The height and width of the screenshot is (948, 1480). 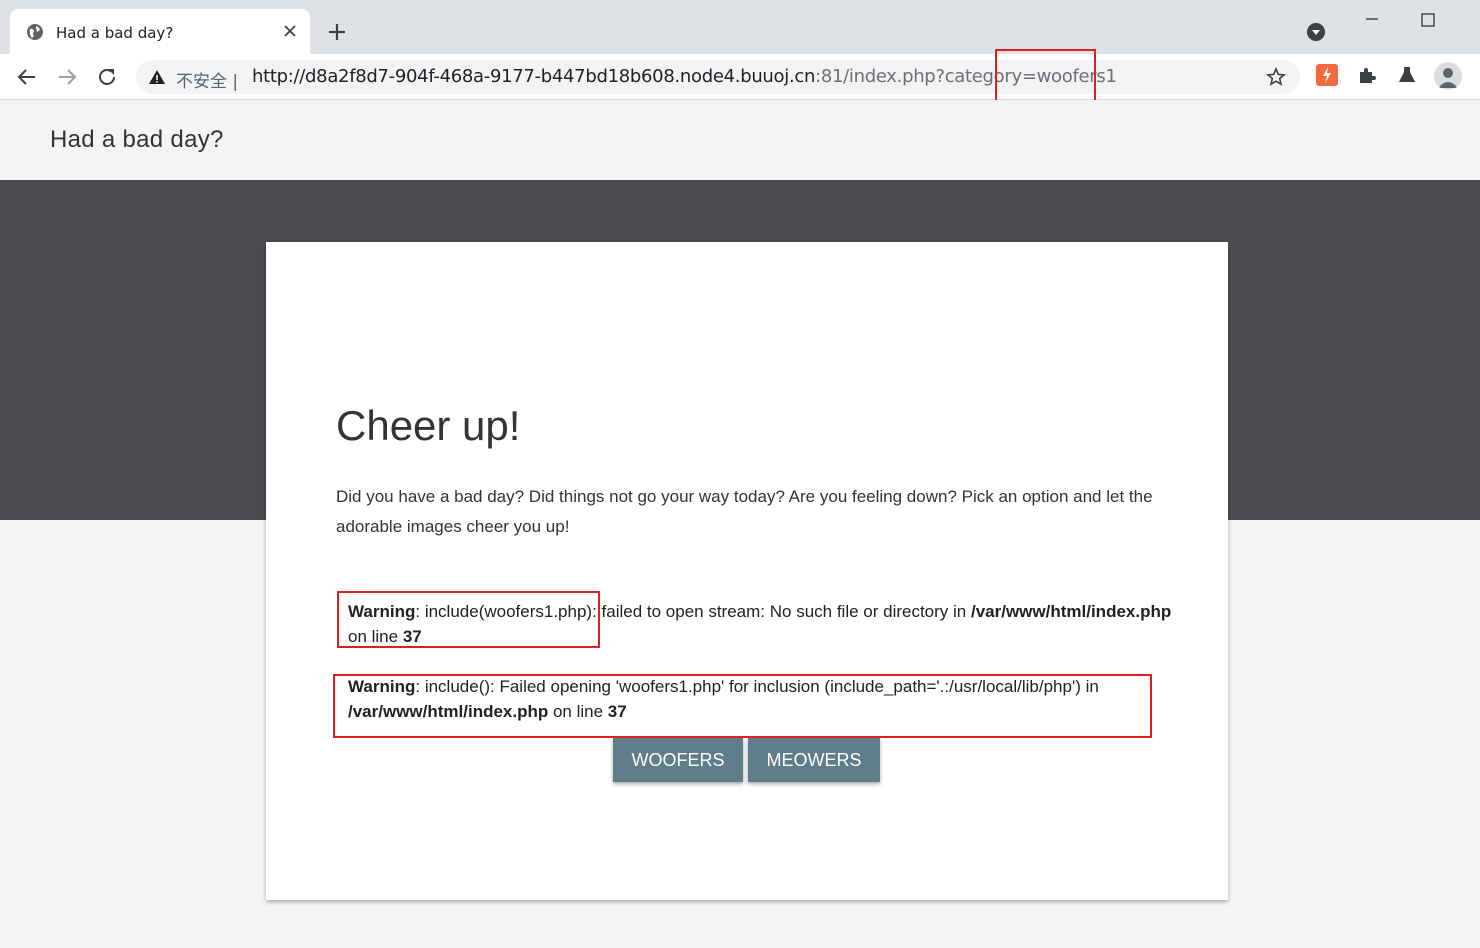 I want to click on warning-1-highlight-box, so click(x=468, y=619).